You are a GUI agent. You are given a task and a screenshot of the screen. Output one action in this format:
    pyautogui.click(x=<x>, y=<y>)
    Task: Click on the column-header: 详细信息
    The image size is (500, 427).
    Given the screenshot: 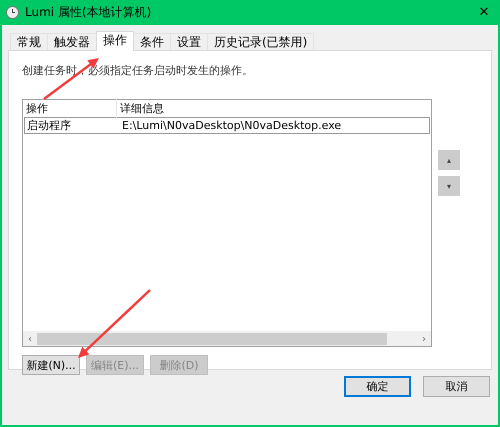 What is the action you would take?
    pyautogui.click(x=140, y=108)
    